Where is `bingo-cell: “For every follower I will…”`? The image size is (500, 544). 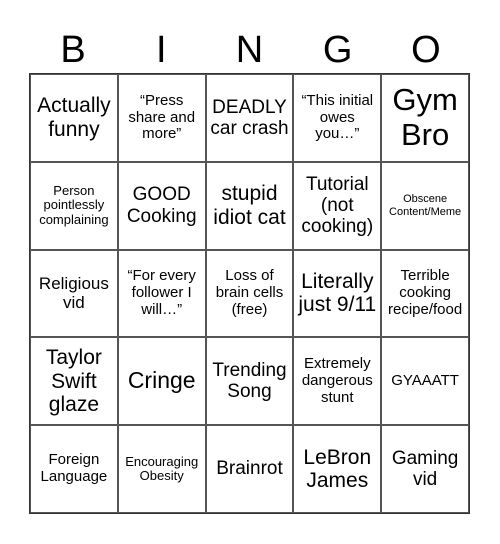
bingo-cell: “For every follower I will…” is located at coordinates (161, 293).